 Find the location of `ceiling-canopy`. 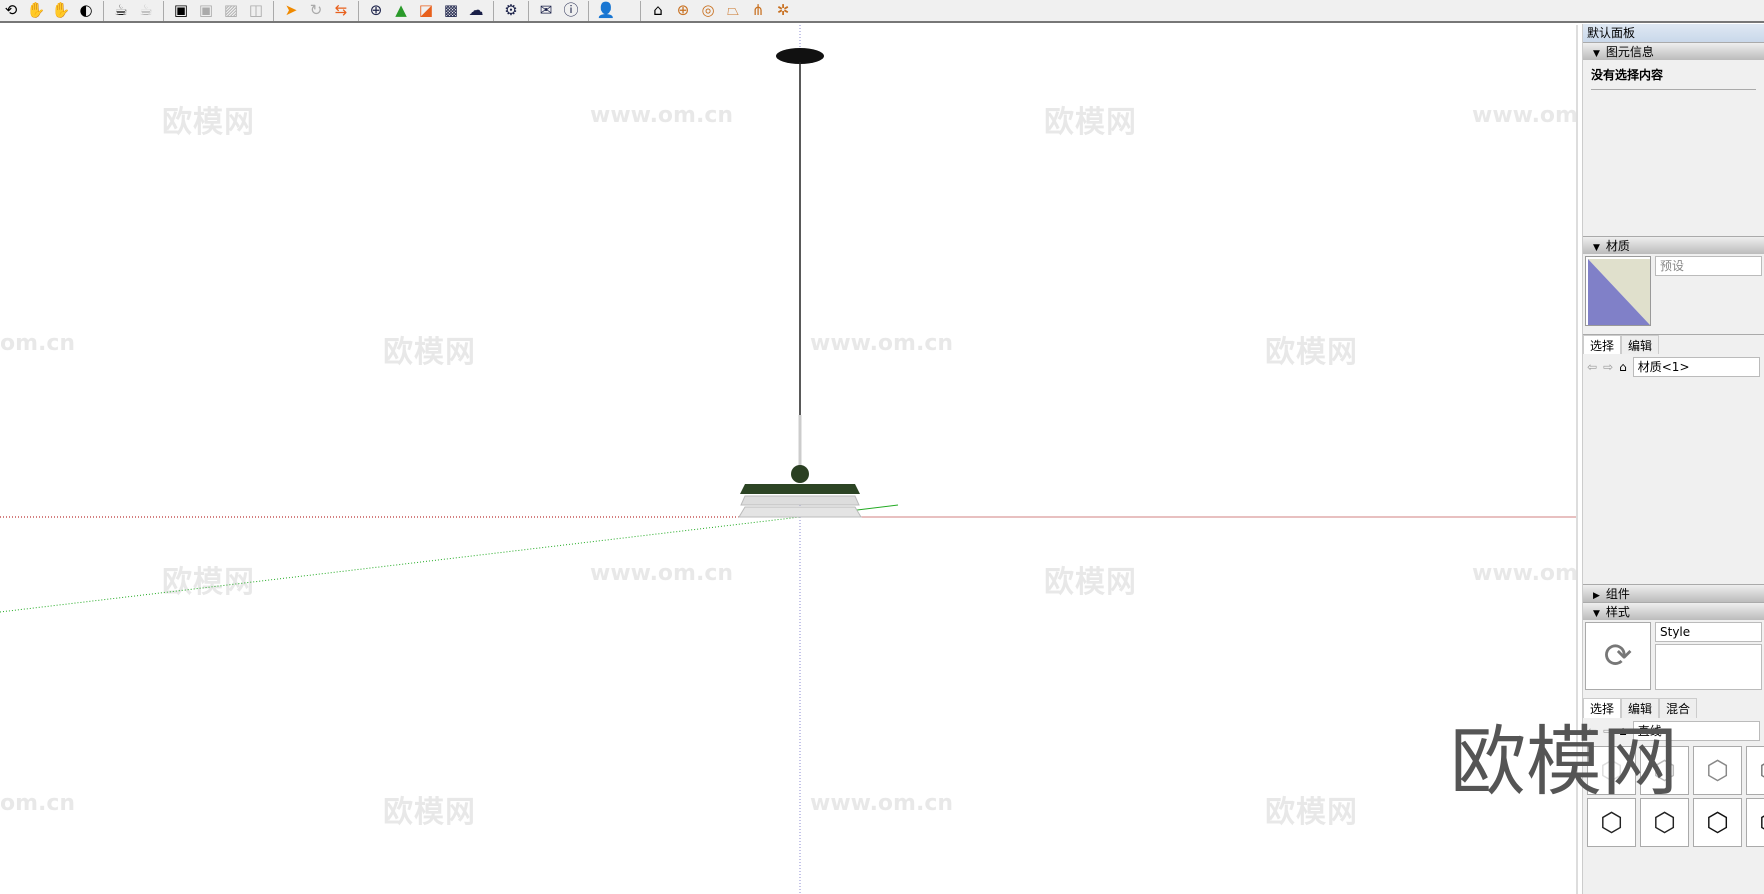

ceiling-canopy is located at coordinates (800, 56).